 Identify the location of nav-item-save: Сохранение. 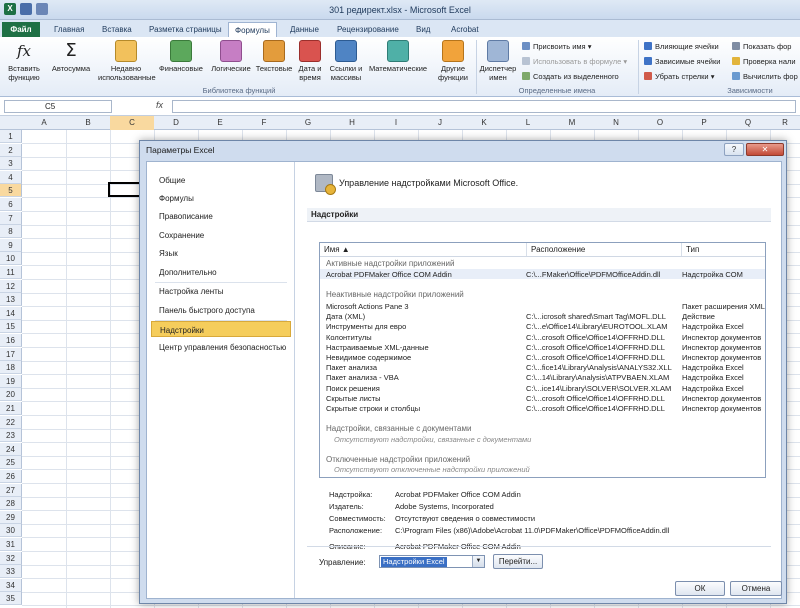
(221, 235).